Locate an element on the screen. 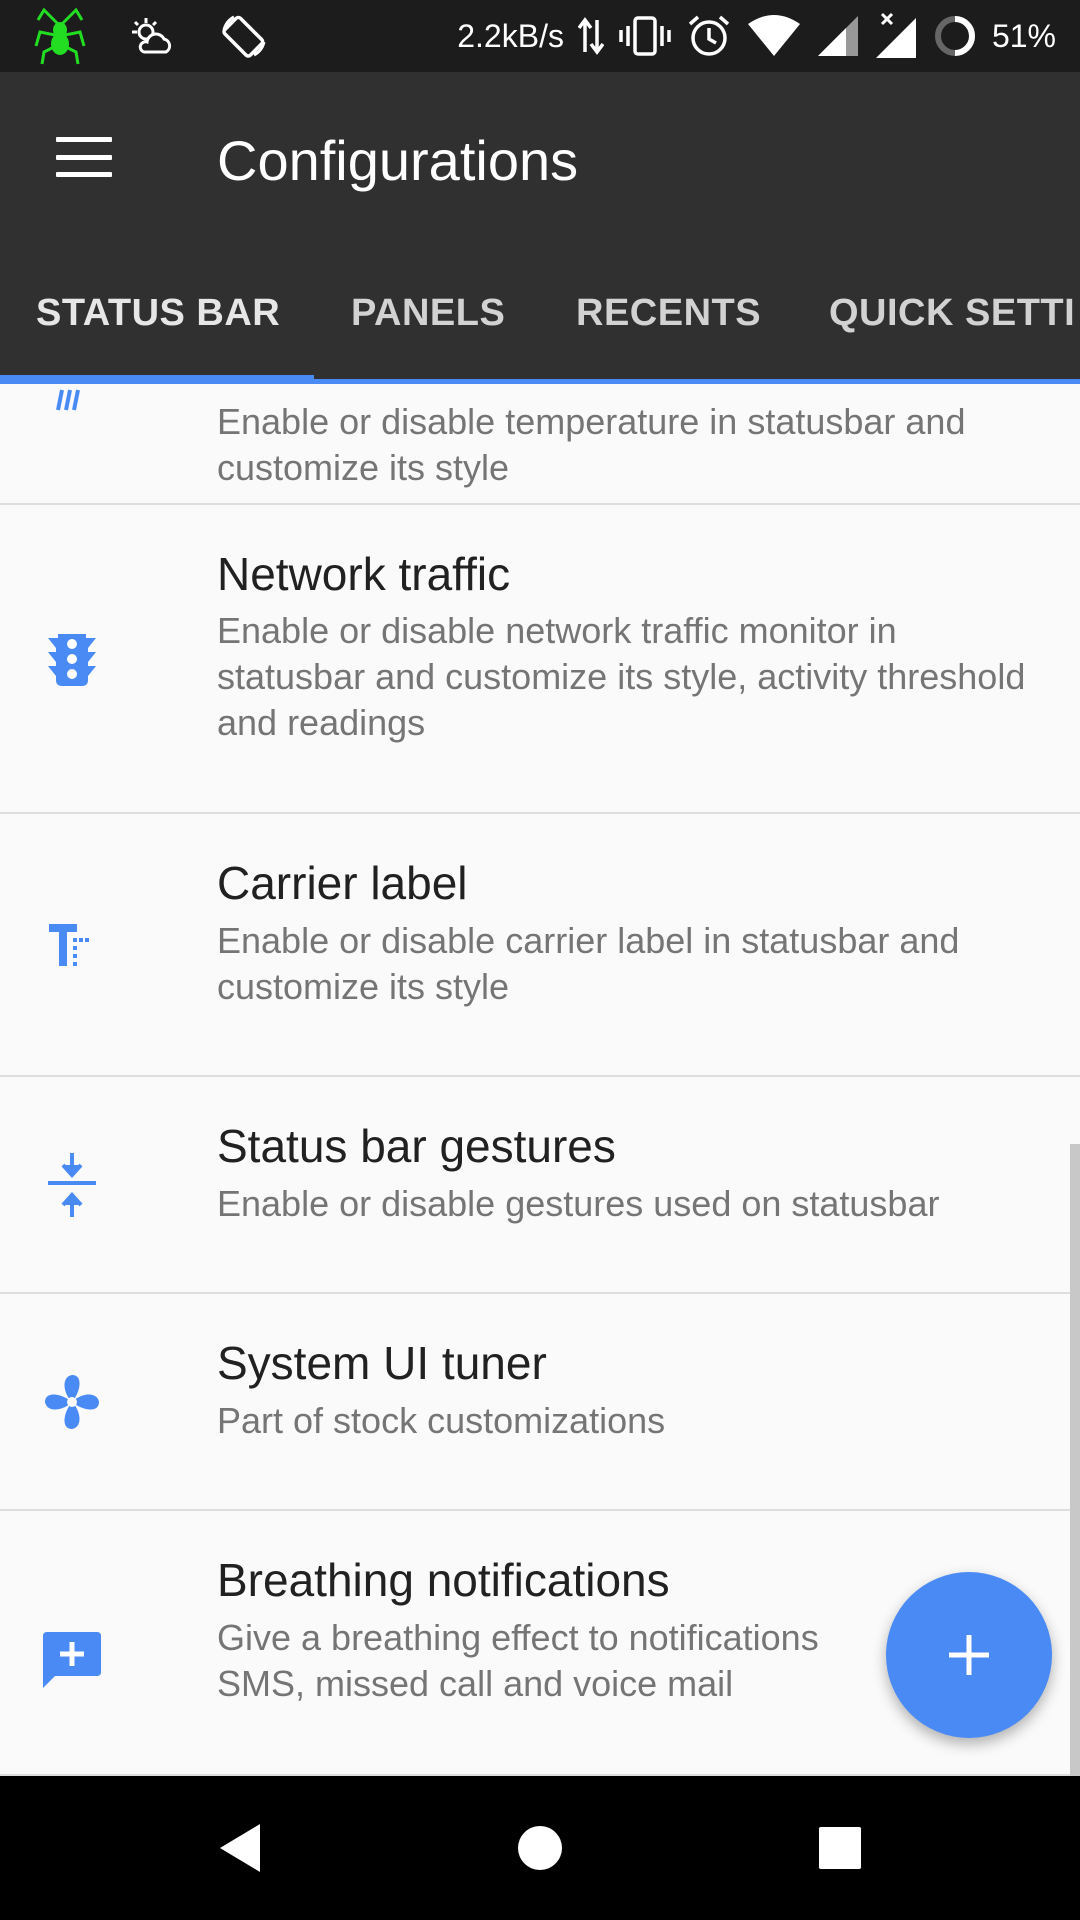 The width and height of the screenshot is (1080, 1920). list-item-title: Network traffic is located at coordinates (364, 574).